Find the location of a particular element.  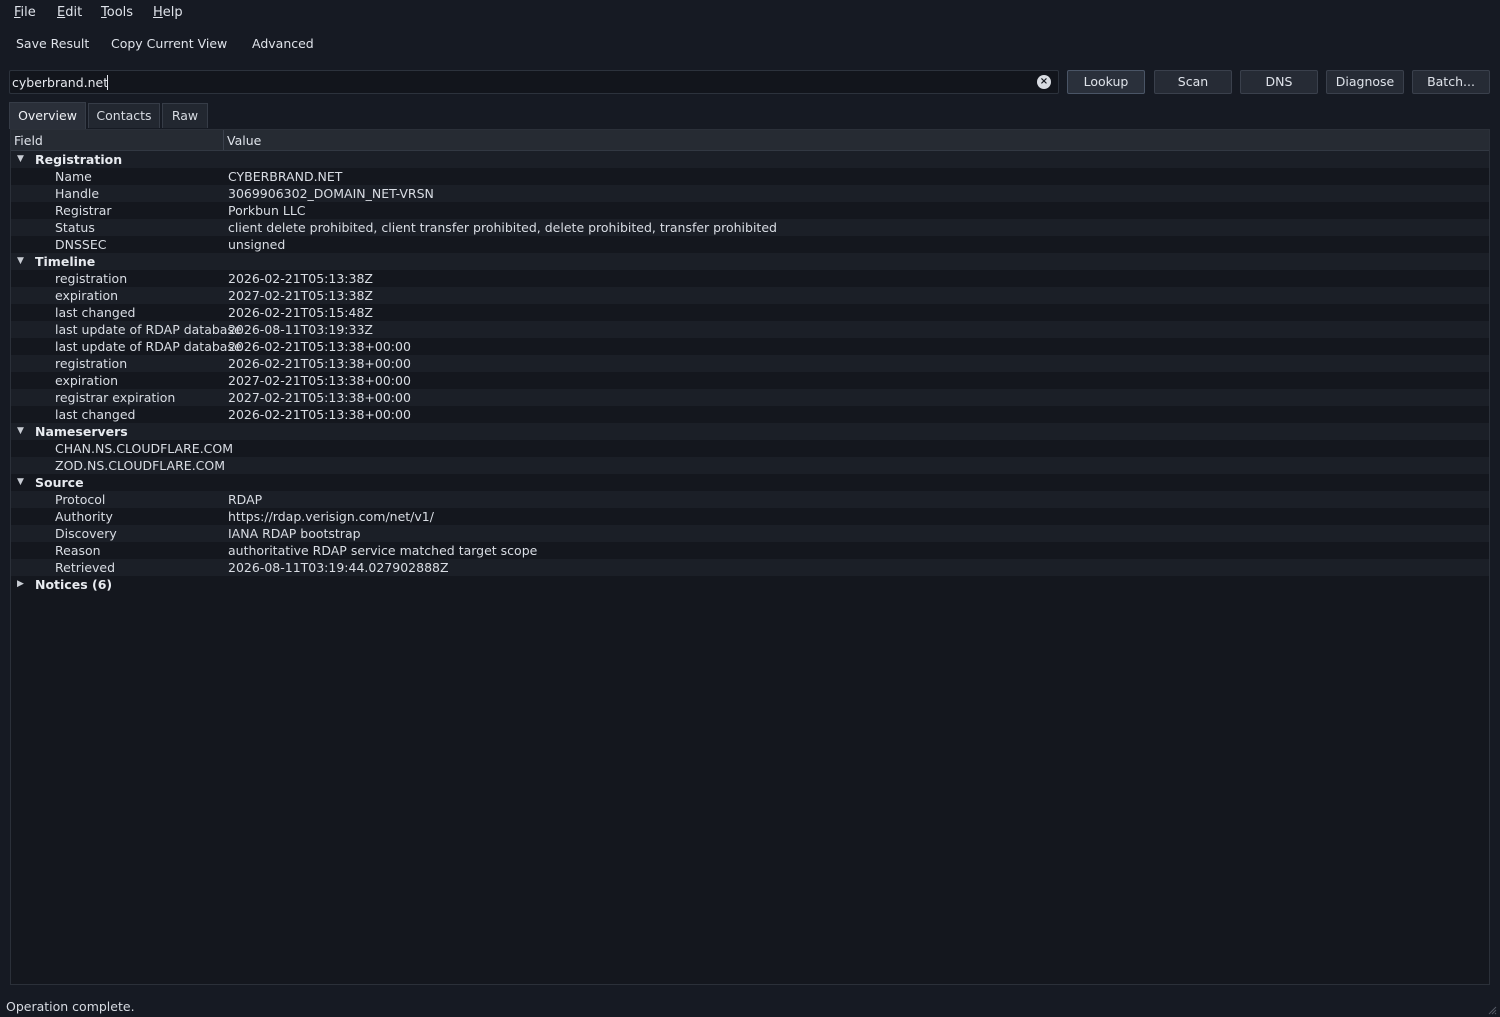

value-cell: 2026-08-11T03:19:44.027902888Z is located at coordinates (338, 567).